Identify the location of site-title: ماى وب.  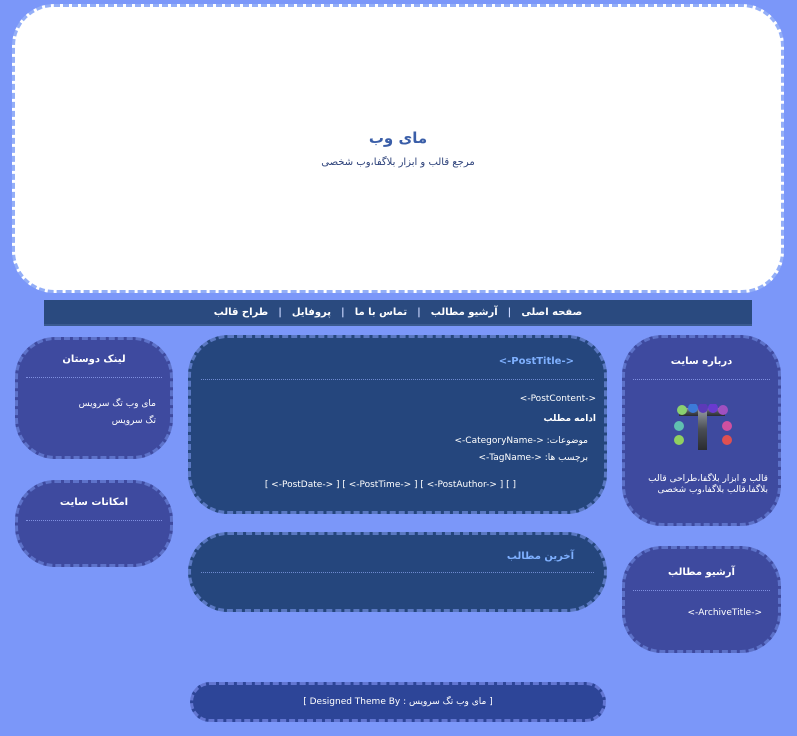
(398, 138).